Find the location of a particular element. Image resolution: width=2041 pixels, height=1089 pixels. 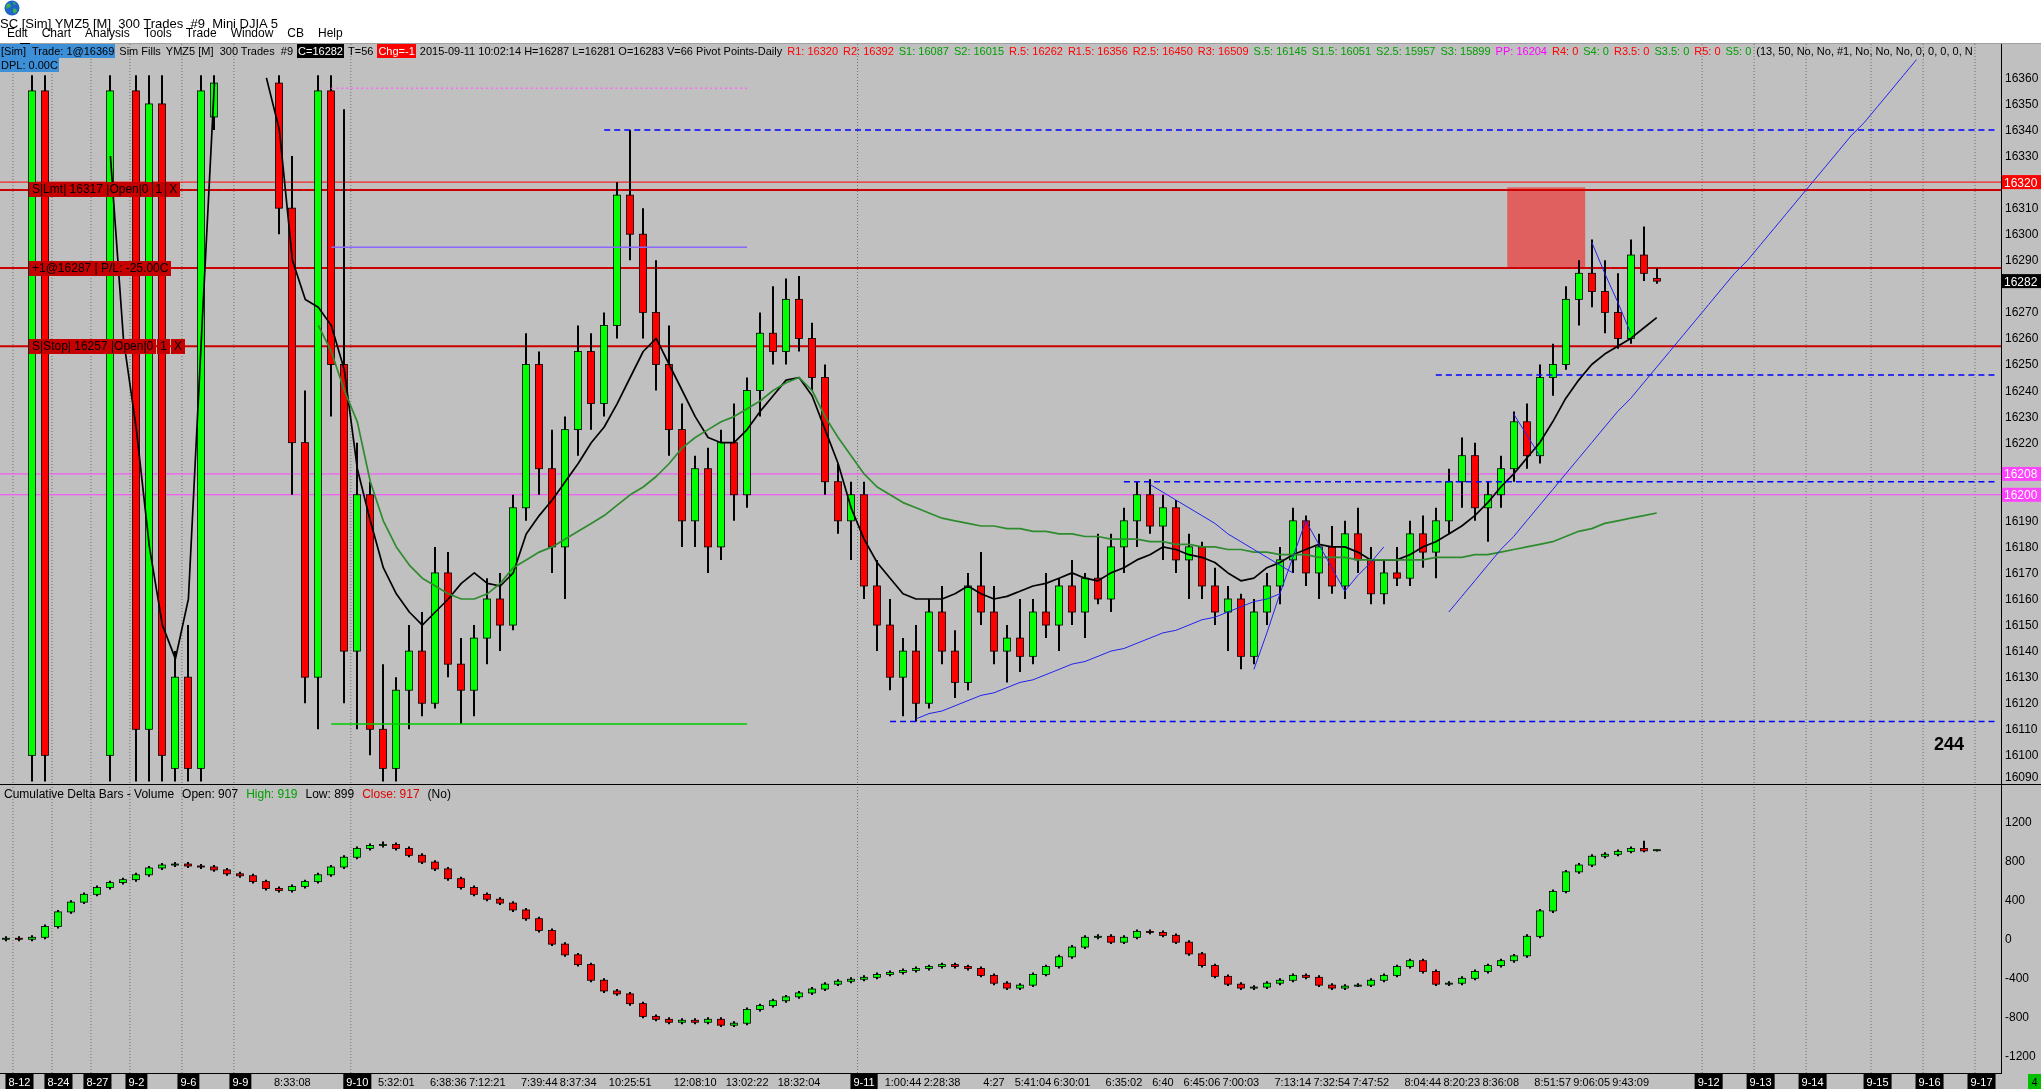

price-axis-label: 16110 is located at coordinates (2021, 729).